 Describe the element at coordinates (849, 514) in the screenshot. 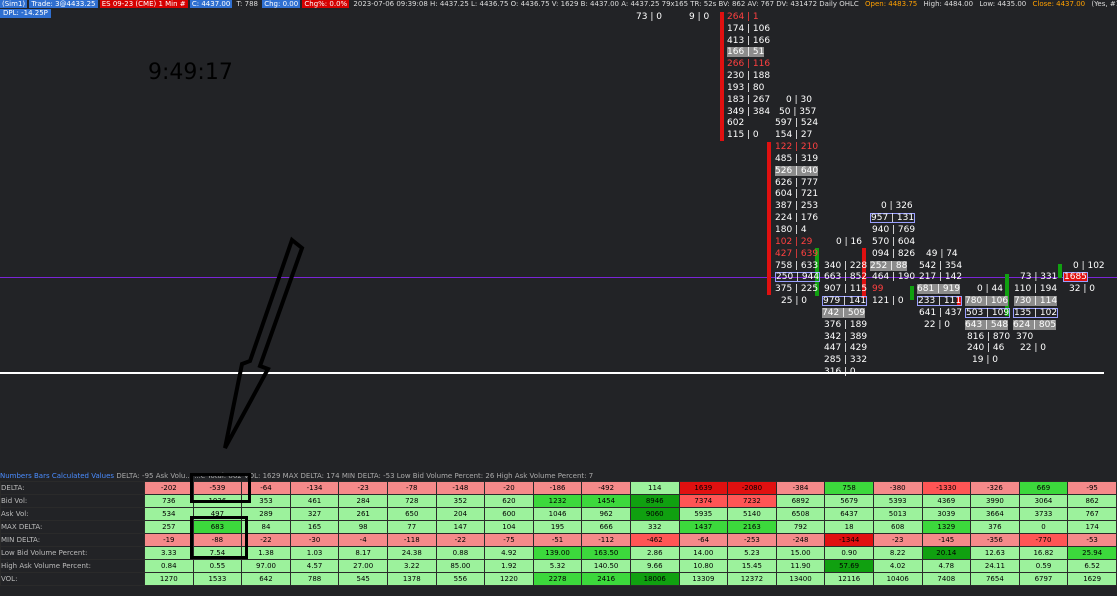

I see `table-cell: 6437` at that location.